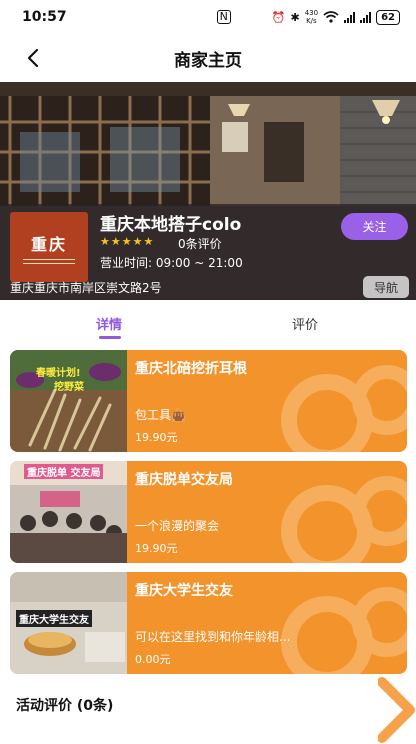 This screenshot has height=744, width=416. I want to click on product-description: 包工具👜, so click(160, 415).